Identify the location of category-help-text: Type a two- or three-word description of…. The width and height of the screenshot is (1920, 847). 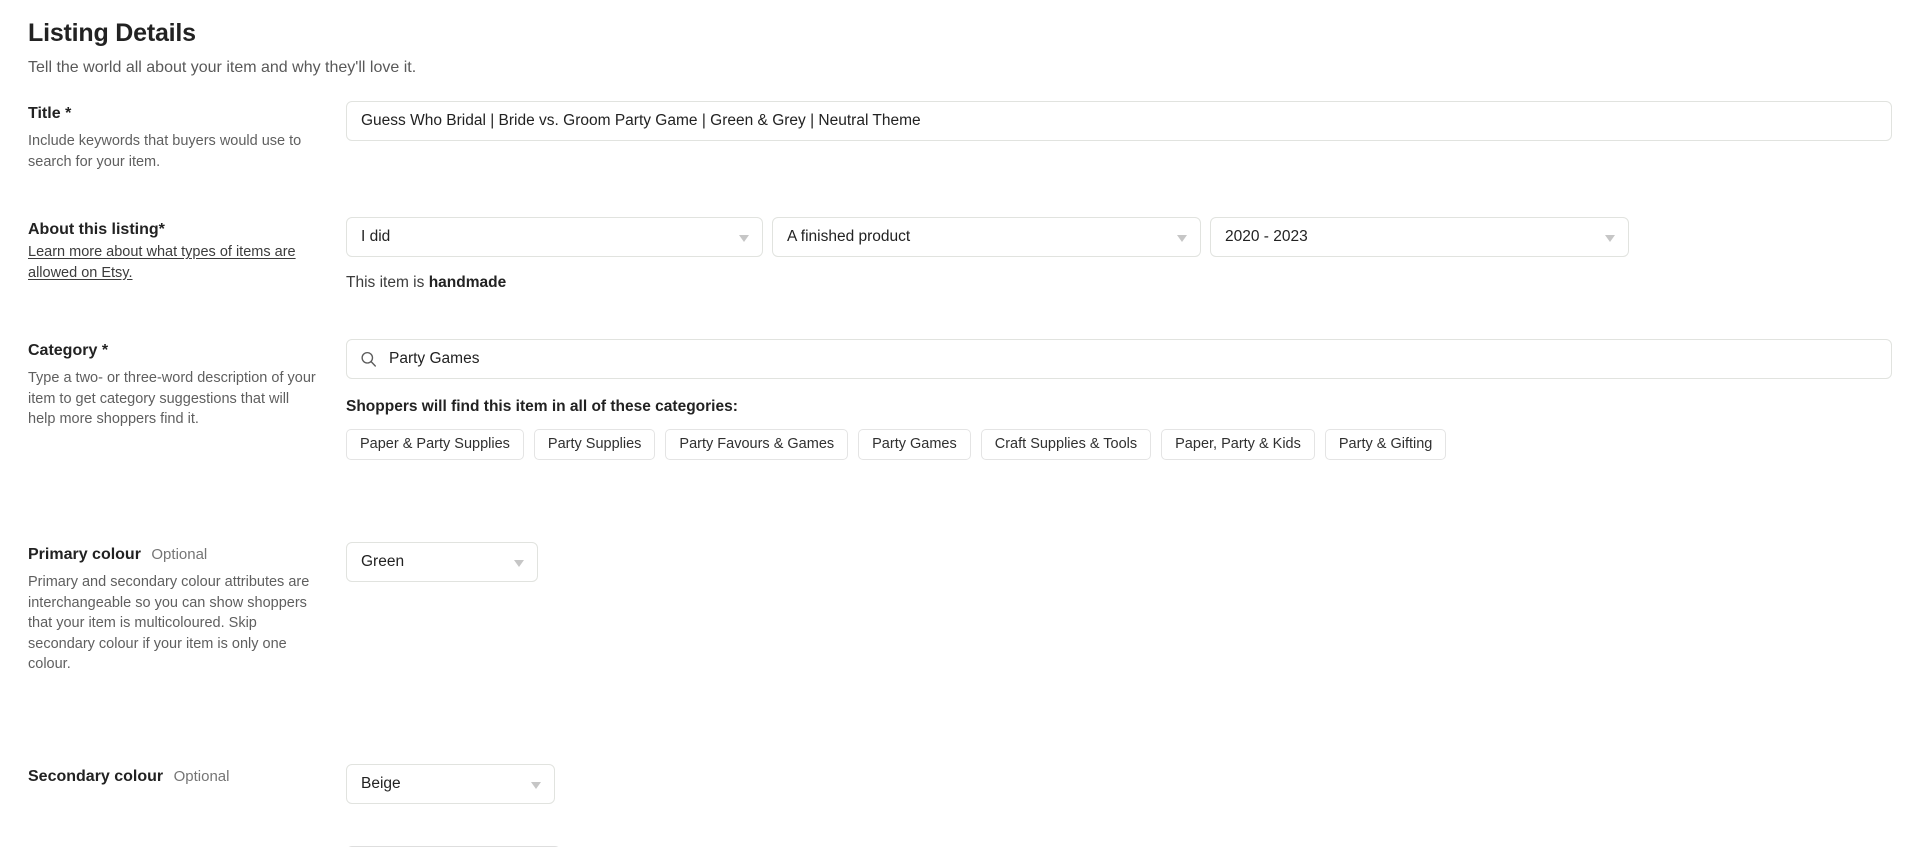
(172, 399).